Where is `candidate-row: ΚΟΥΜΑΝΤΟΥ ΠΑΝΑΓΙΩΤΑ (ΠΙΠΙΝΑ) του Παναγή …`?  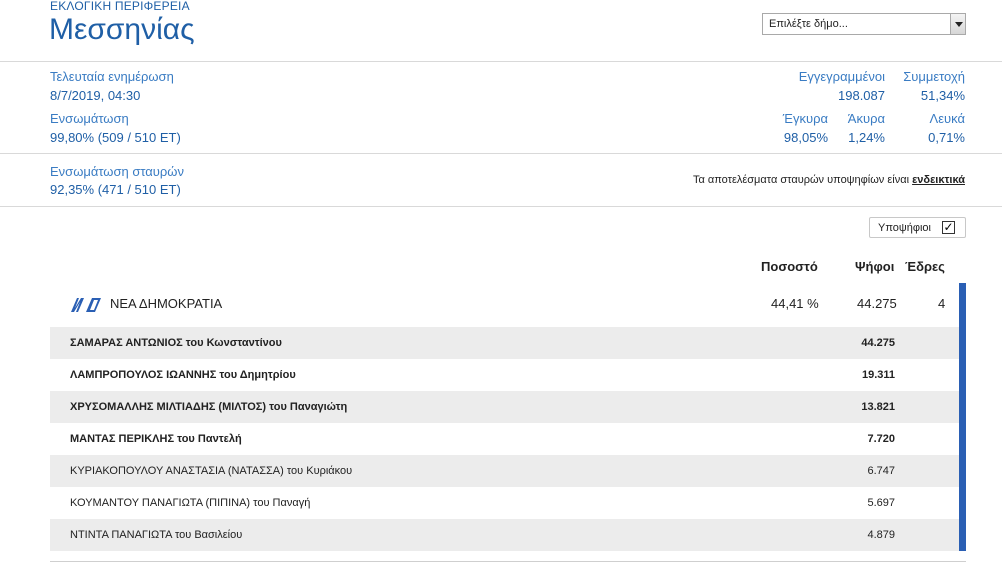
candidate-row: ΚΟΥΜΑΝΤΟΥ ΠΑΝΑΓΙΩΤΑ (ΠΙΠΙΝΑ) του Παναγή … is located at coordinates (504, 503).